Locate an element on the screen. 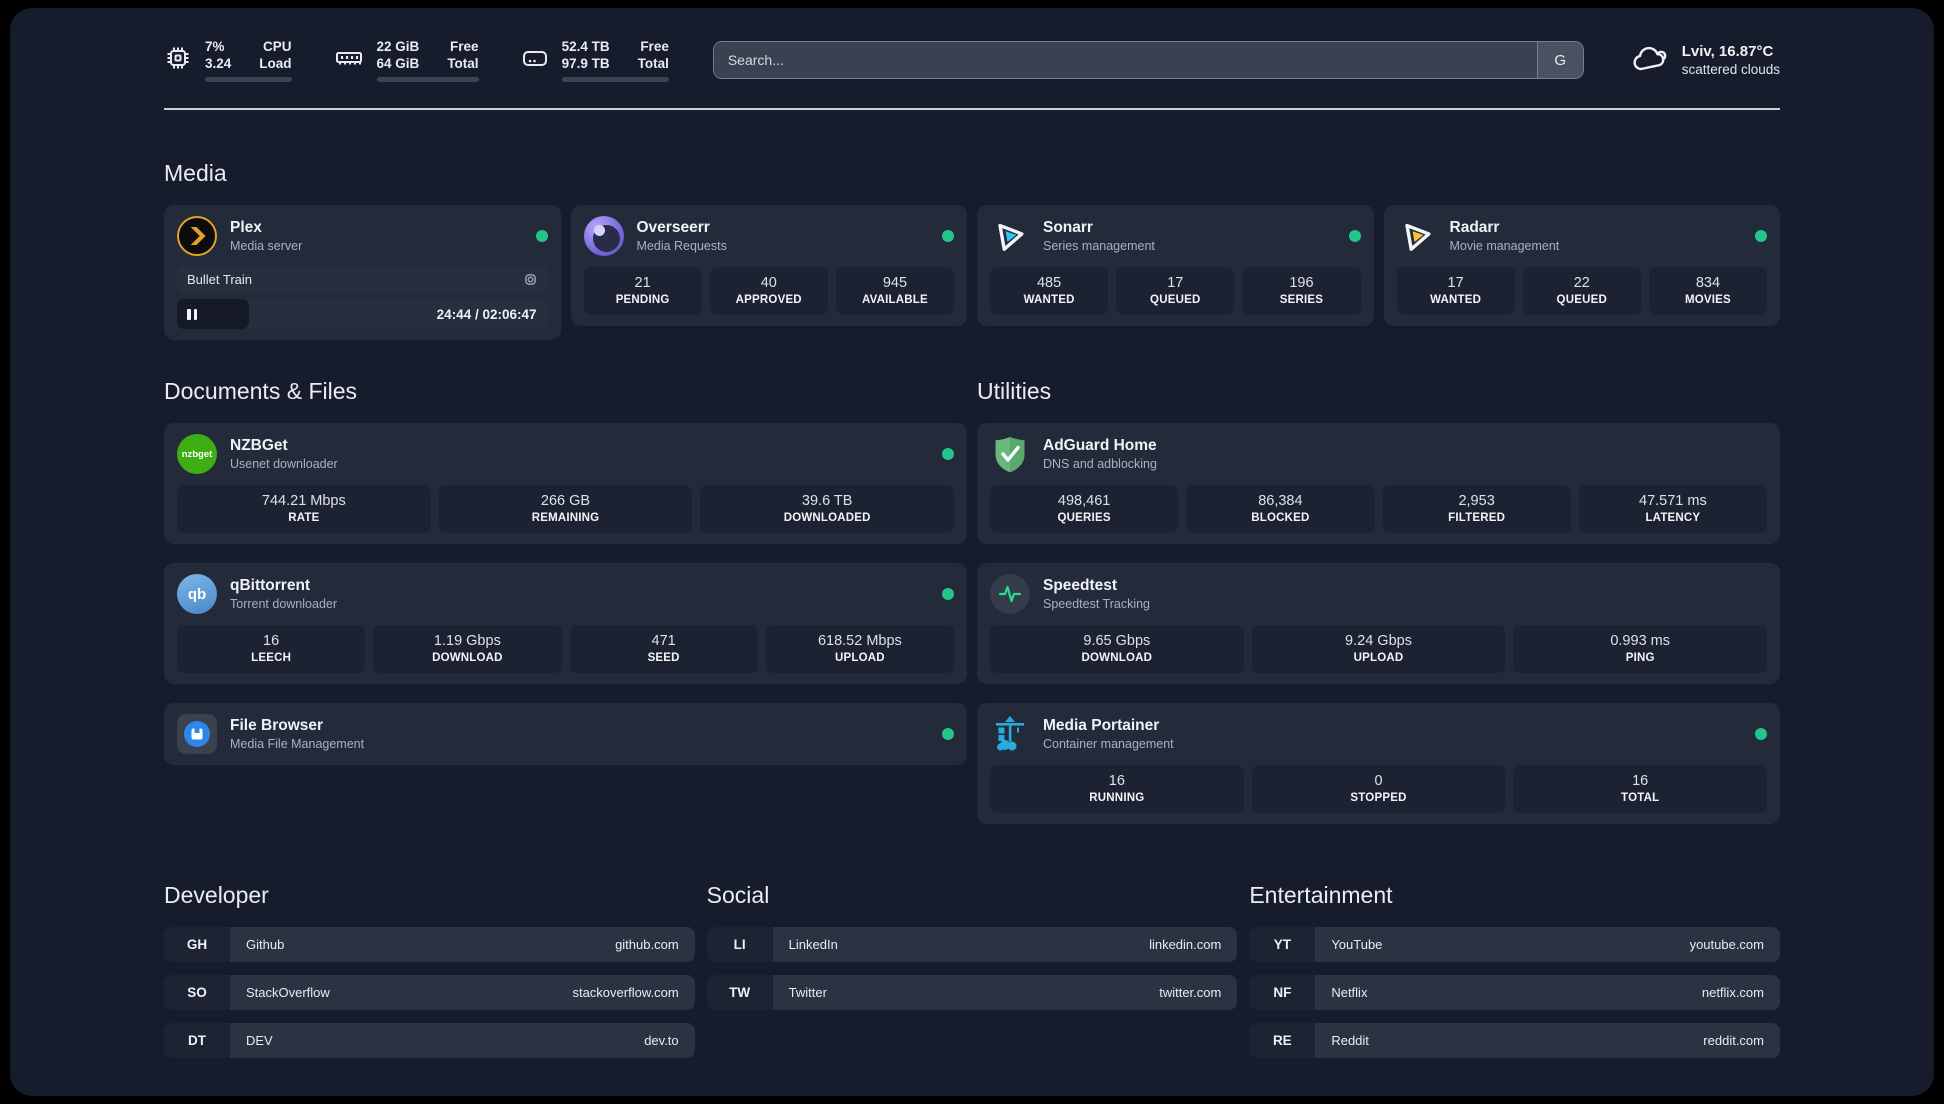  disk-total-value: 97.9 TB is located at coordinates (585, 63).